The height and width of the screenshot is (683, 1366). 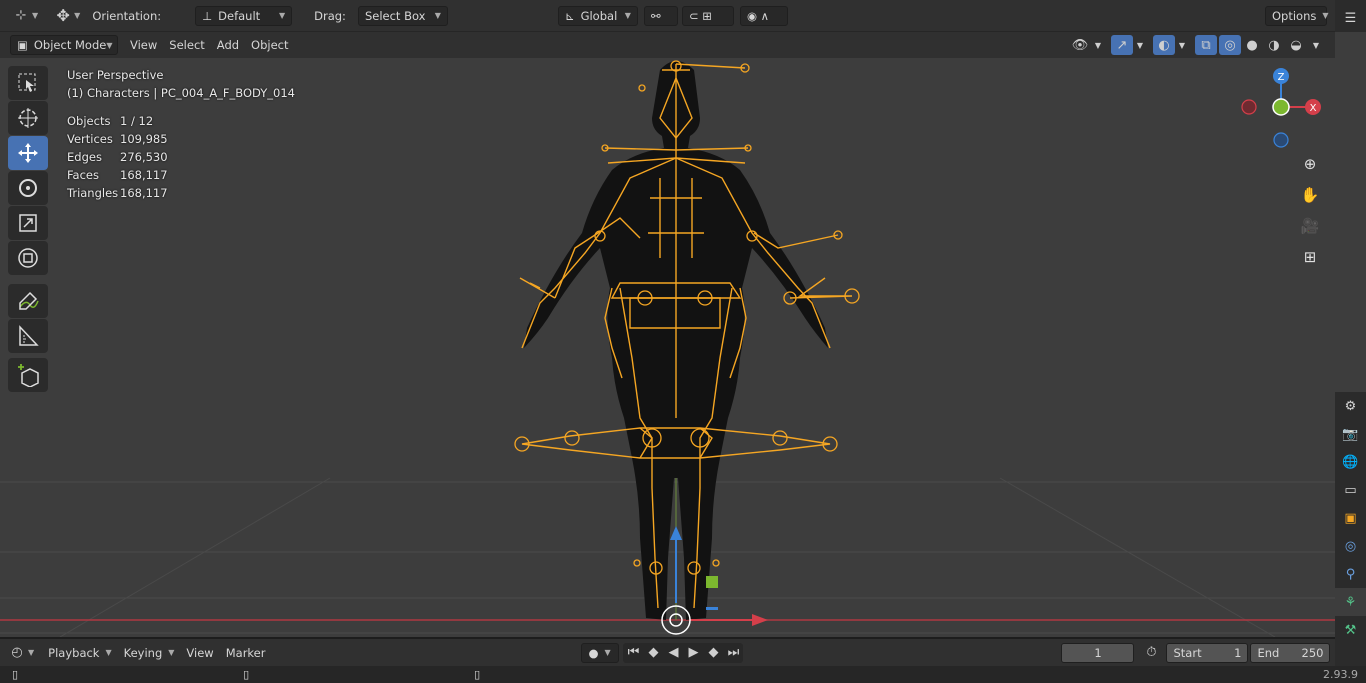 What do you see at coordinates (633, 653) in the screenshot?
I see `jump-start-icon: ⏮` at bounding box center [633, 653].